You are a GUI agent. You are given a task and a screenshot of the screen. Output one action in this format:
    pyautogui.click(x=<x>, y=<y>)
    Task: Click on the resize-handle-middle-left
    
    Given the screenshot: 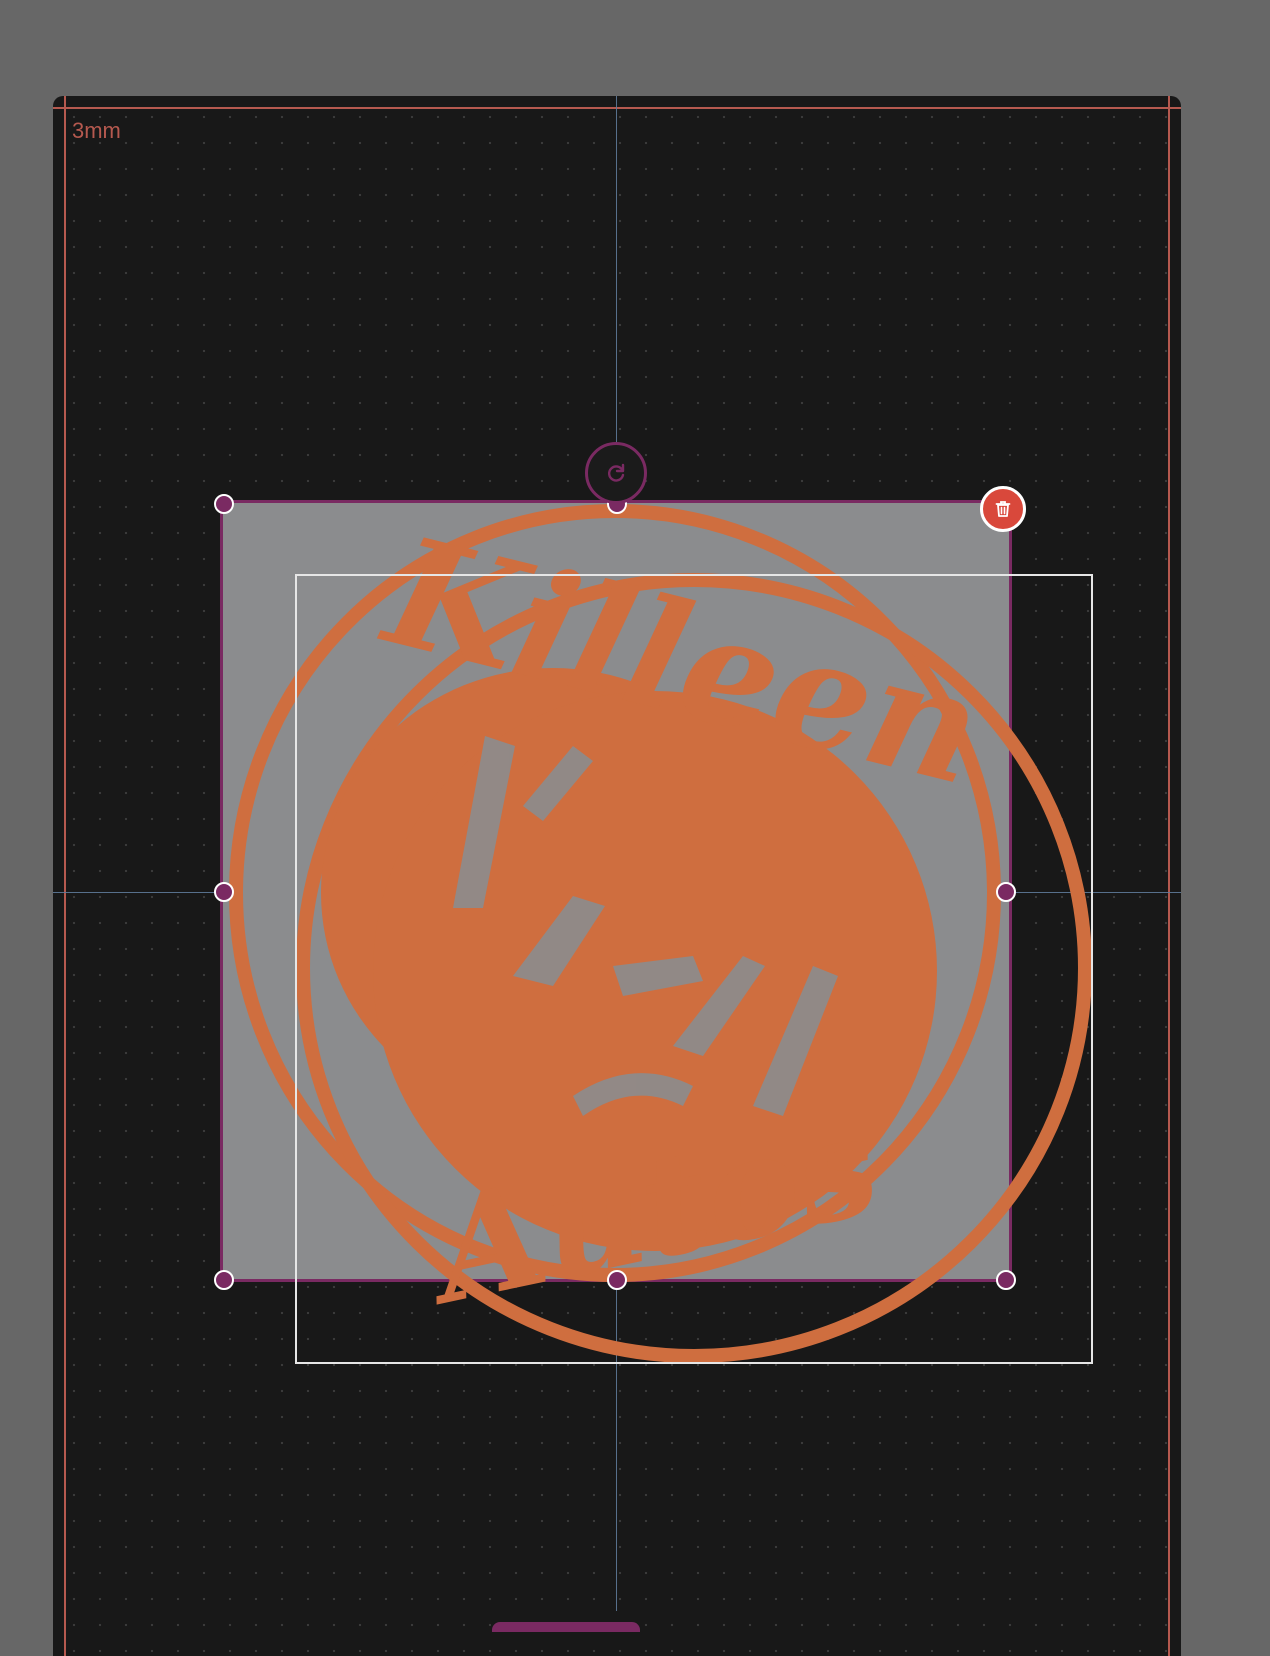 What is the action you would take?
    pyautogui.click(x=224, y=892)
    